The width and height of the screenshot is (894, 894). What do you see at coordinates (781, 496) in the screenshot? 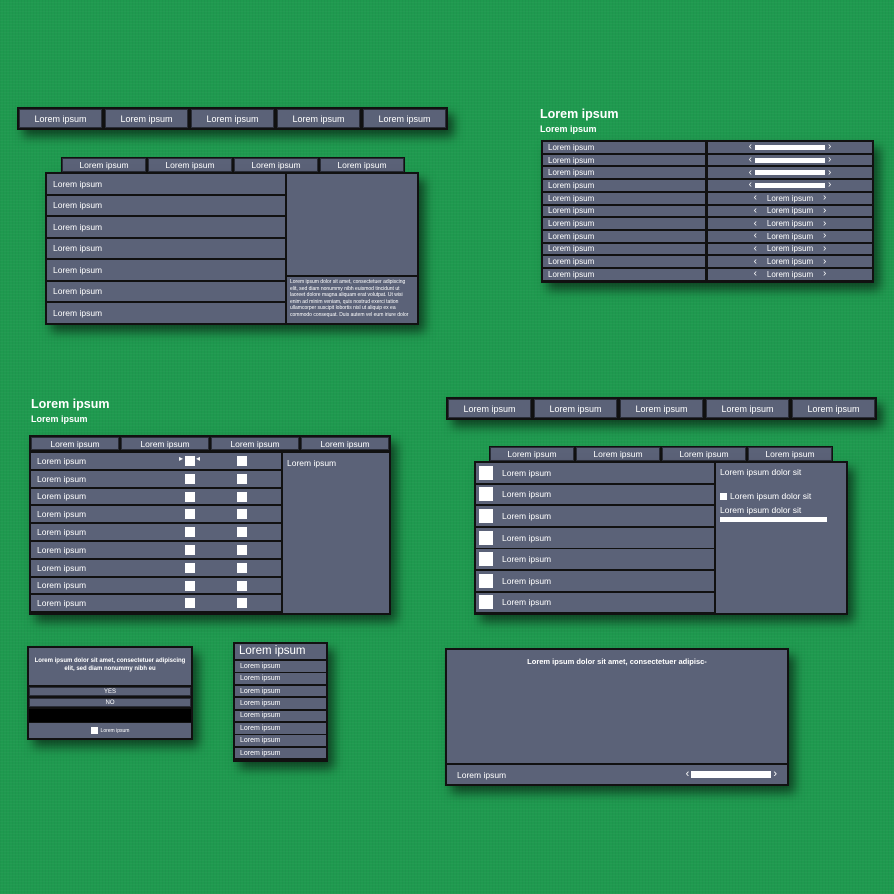
I see `side-checkbox-row: Lorem ipsum dolor sit` at bounding box center [781, 496].